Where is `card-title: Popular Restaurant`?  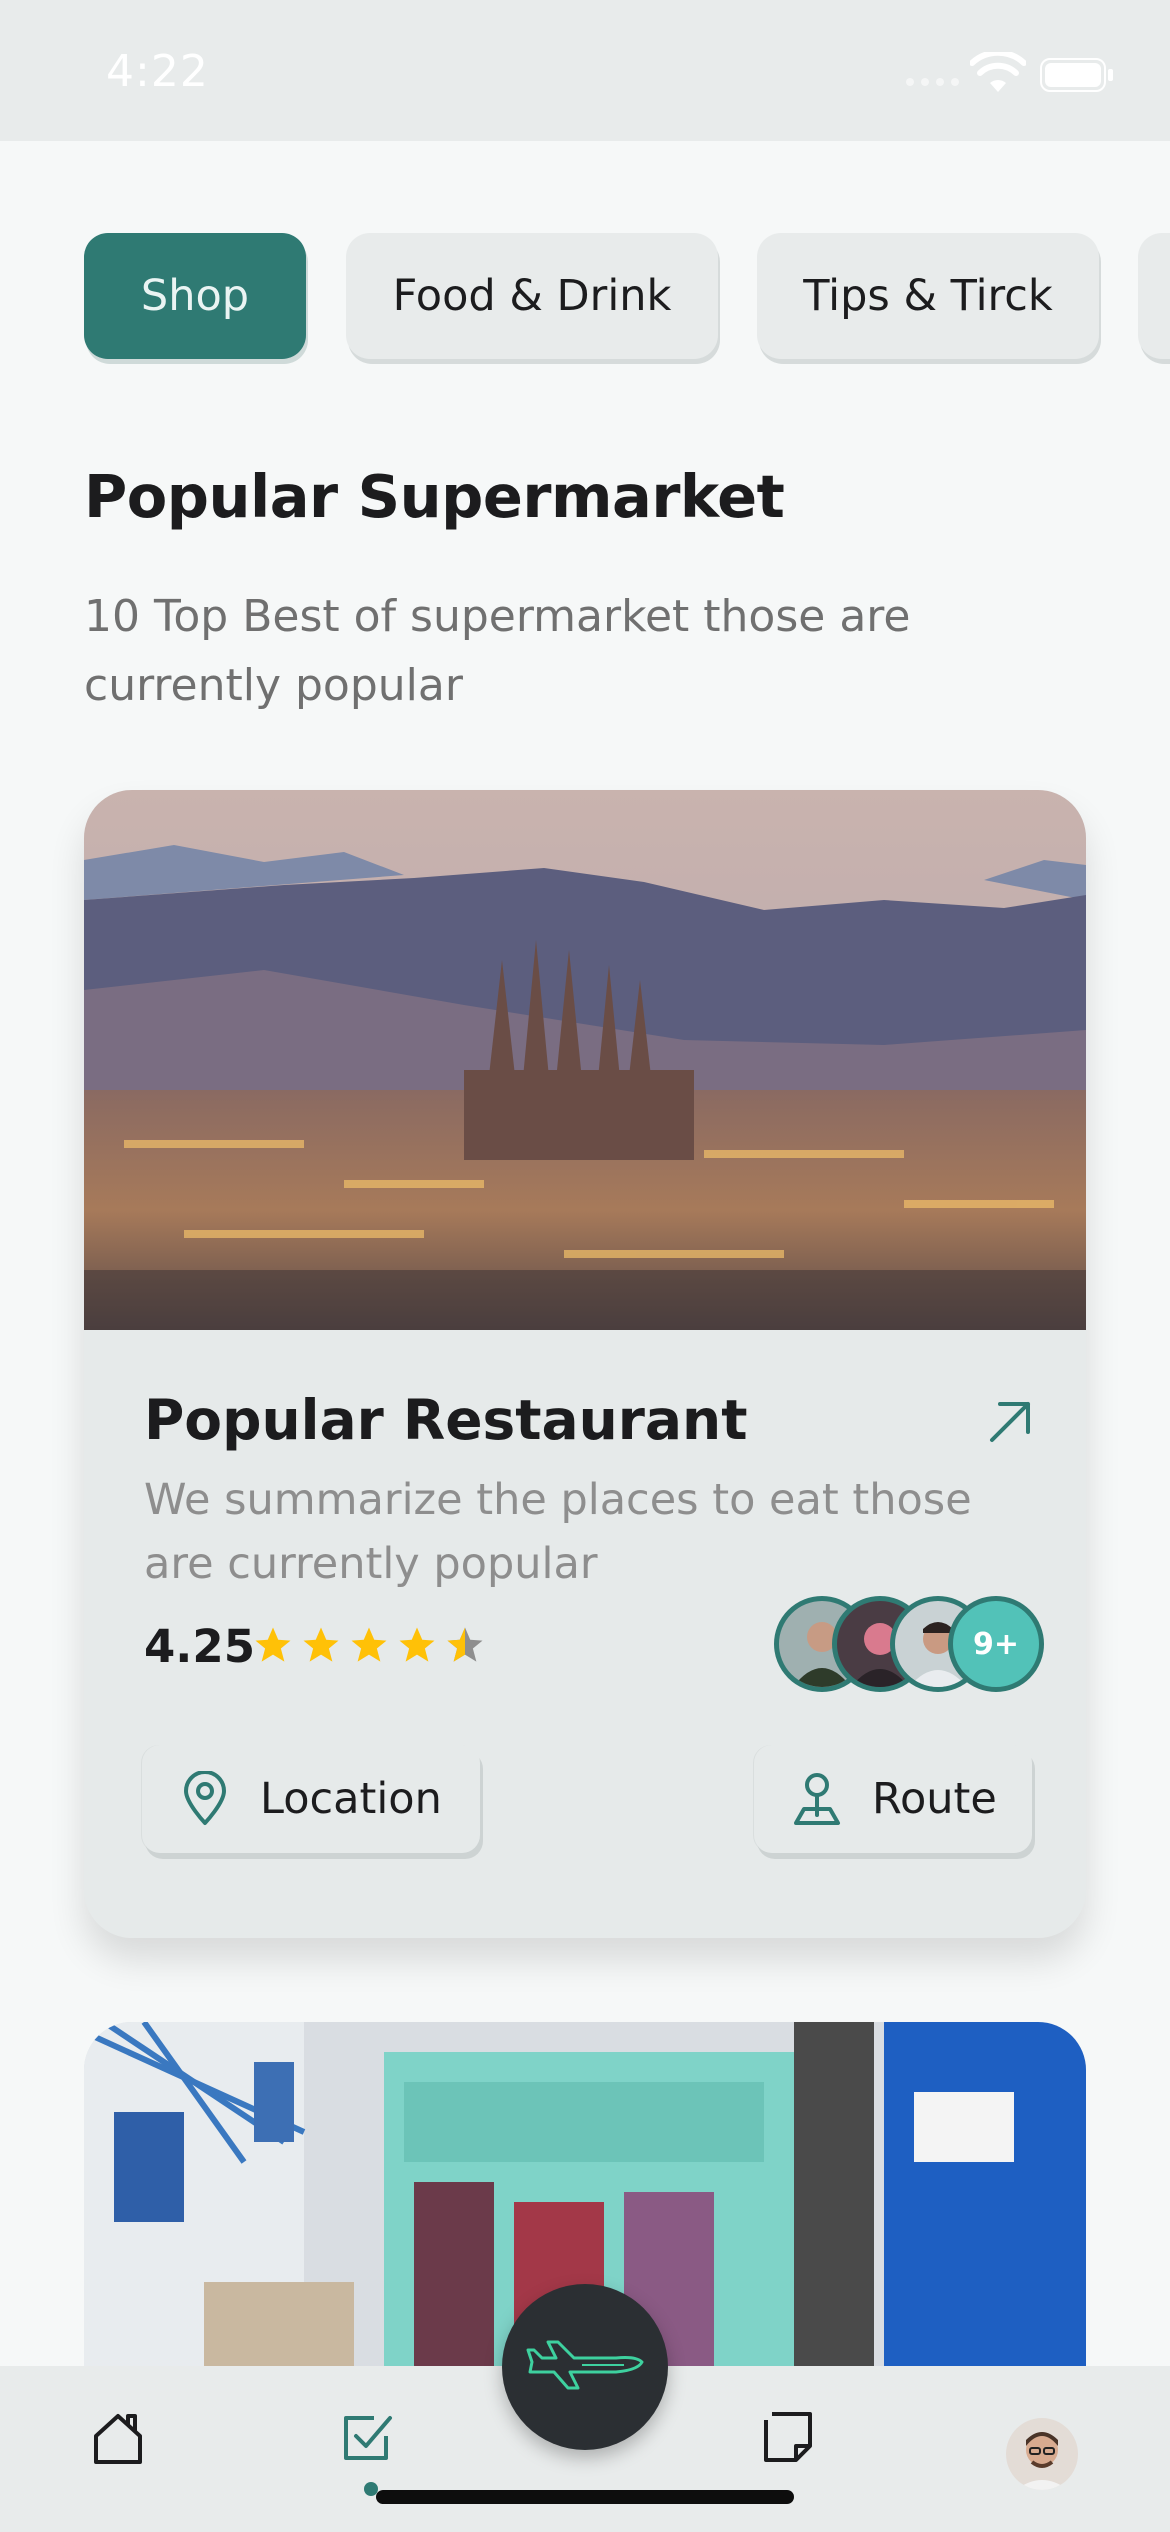
card-title: Popular Restaurant is located at coordinates (446, 1420).